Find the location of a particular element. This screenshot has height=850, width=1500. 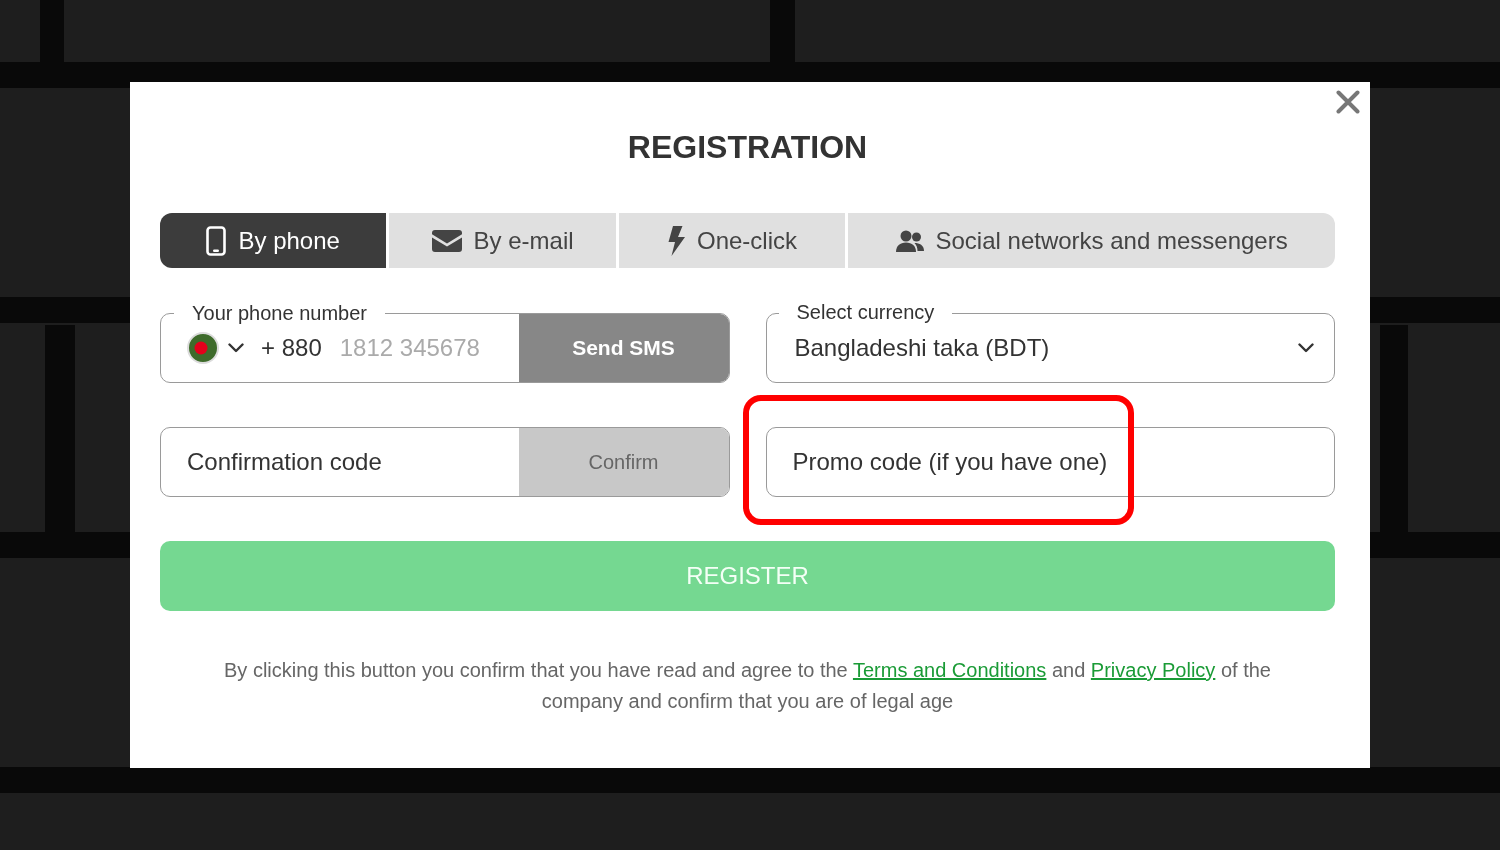

tab: Social networks and messengers is located at coordinates (1091, 240).